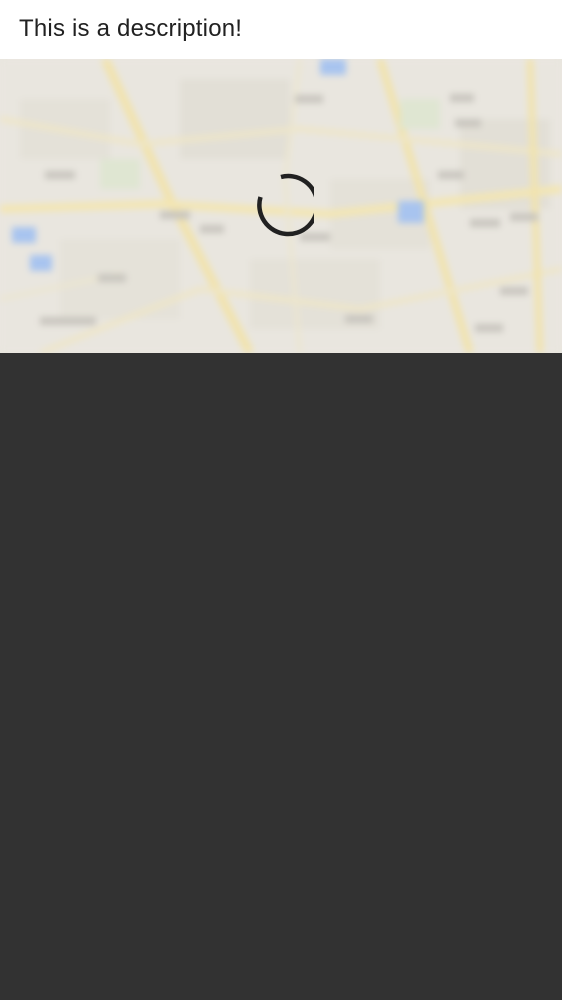 Image resolution: width=562 pixels, height=1000 pixels. Describe the element at coordinates (285, 205) in the screenshot. I see `loading-spinner-icon` at that location.